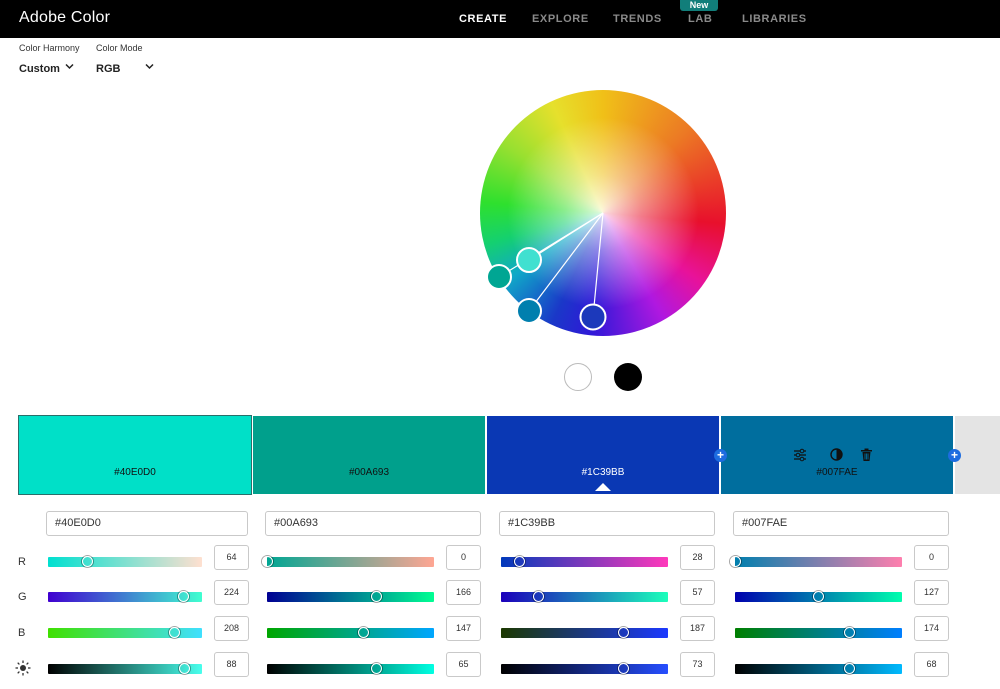 The height and width of the screenshot is (689, 1000). I want to click on g-value-input: 224, so click(231, 592).